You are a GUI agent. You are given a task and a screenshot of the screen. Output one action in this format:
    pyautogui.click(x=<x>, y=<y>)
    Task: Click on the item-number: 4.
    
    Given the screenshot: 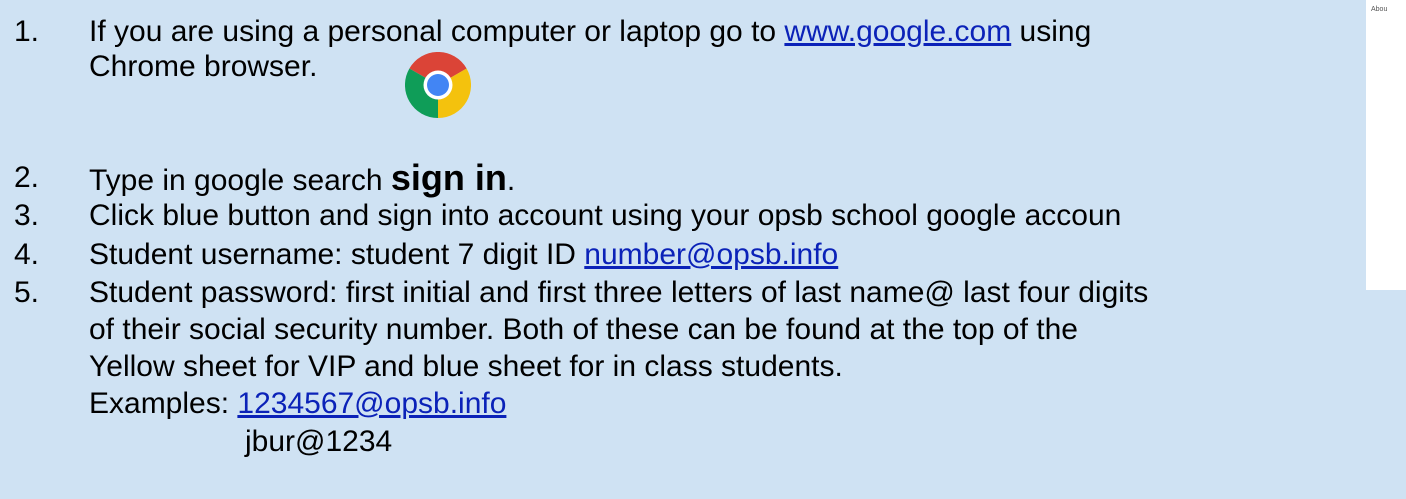 What is the action you would take?
    pyautogui.click(x=27, y=254)
    